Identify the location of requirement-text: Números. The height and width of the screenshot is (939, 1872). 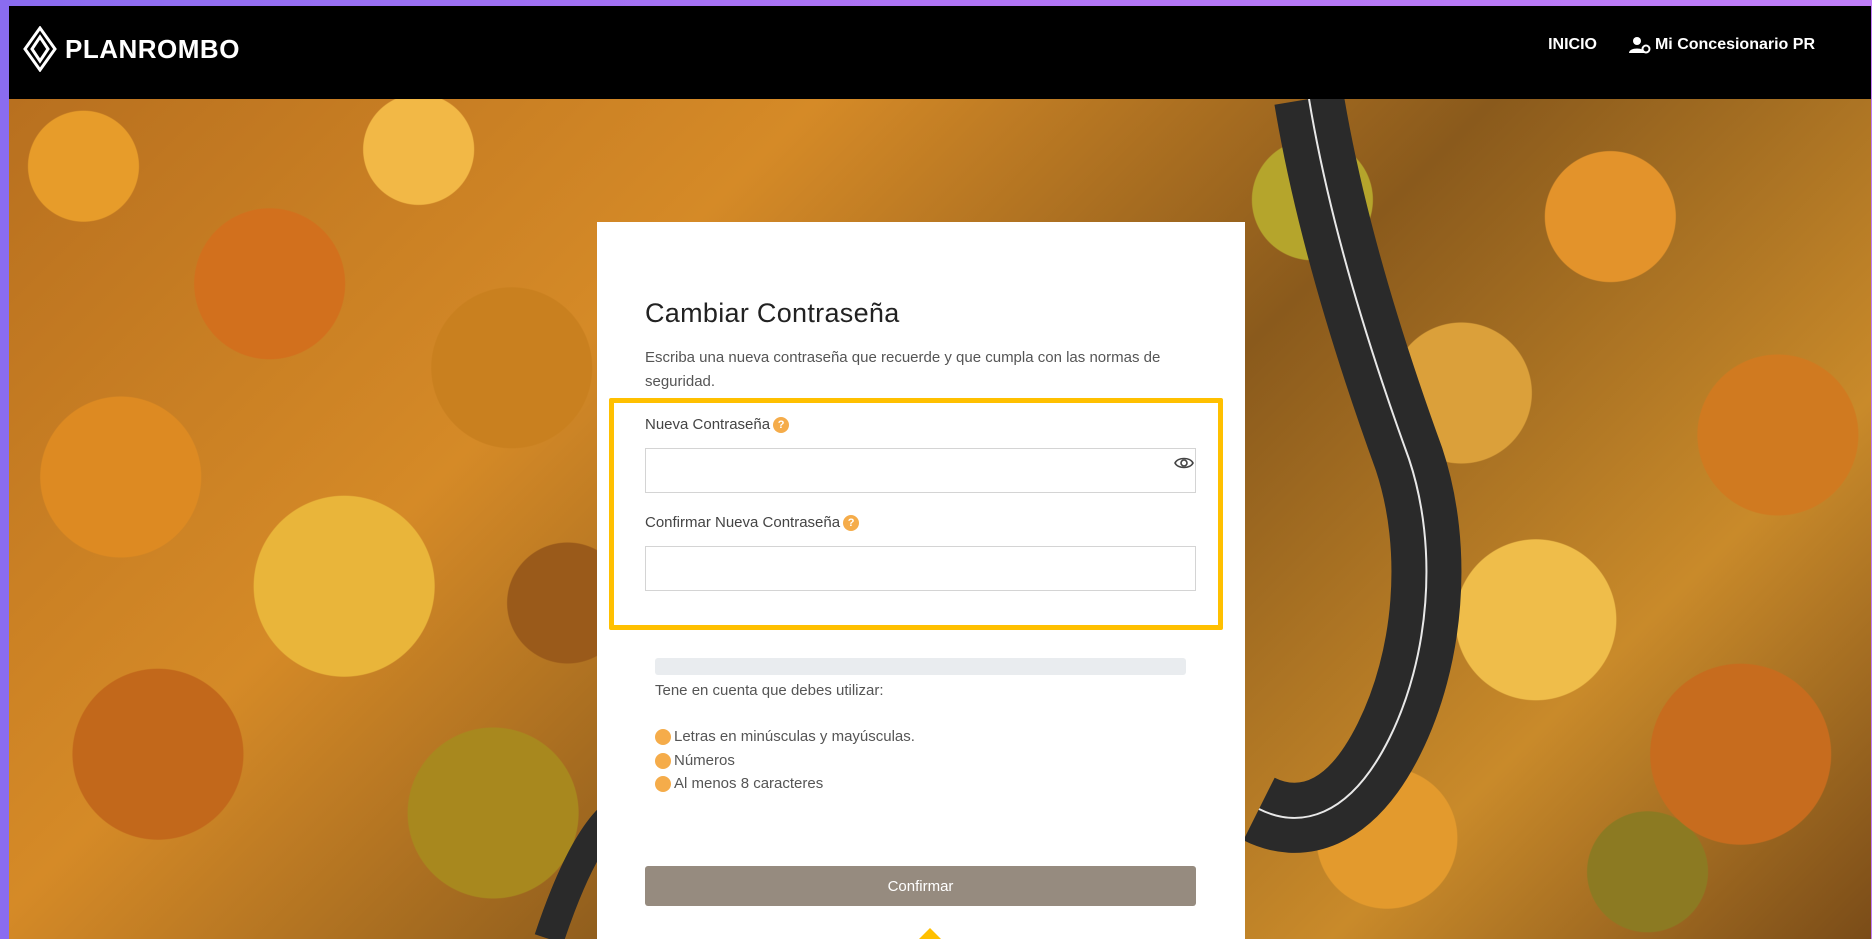
(704, 760).